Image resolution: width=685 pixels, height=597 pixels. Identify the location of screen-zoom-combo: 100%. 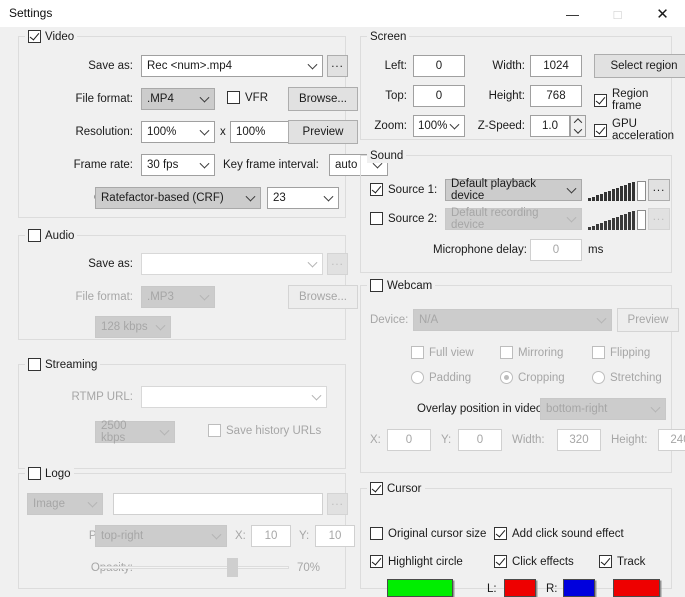
(439, 126).